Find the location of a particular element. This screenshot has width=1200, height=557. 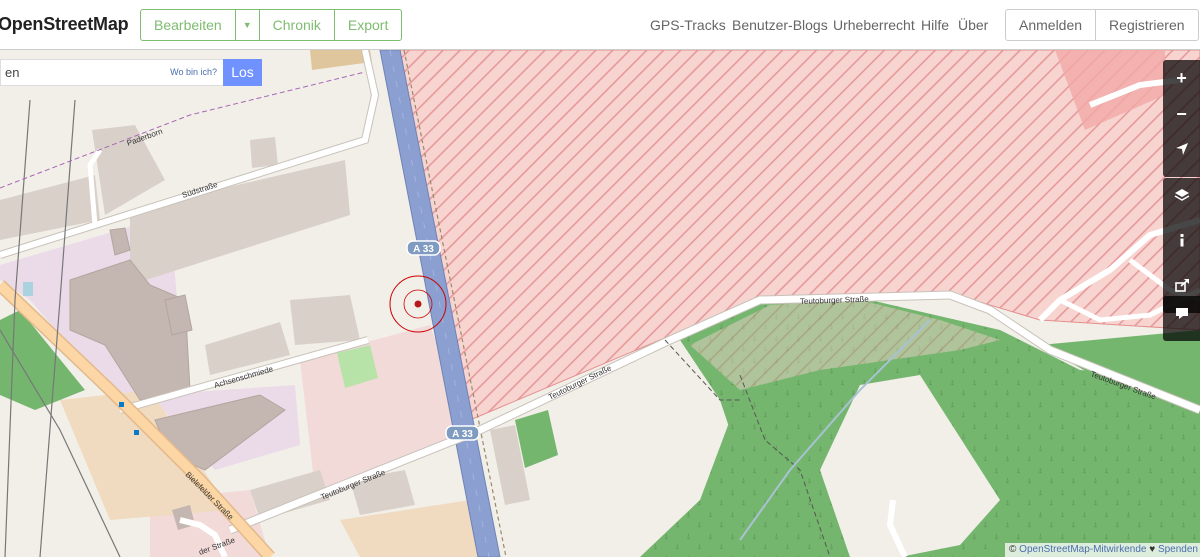

export-button: Export is located at coordinates (368, 25).